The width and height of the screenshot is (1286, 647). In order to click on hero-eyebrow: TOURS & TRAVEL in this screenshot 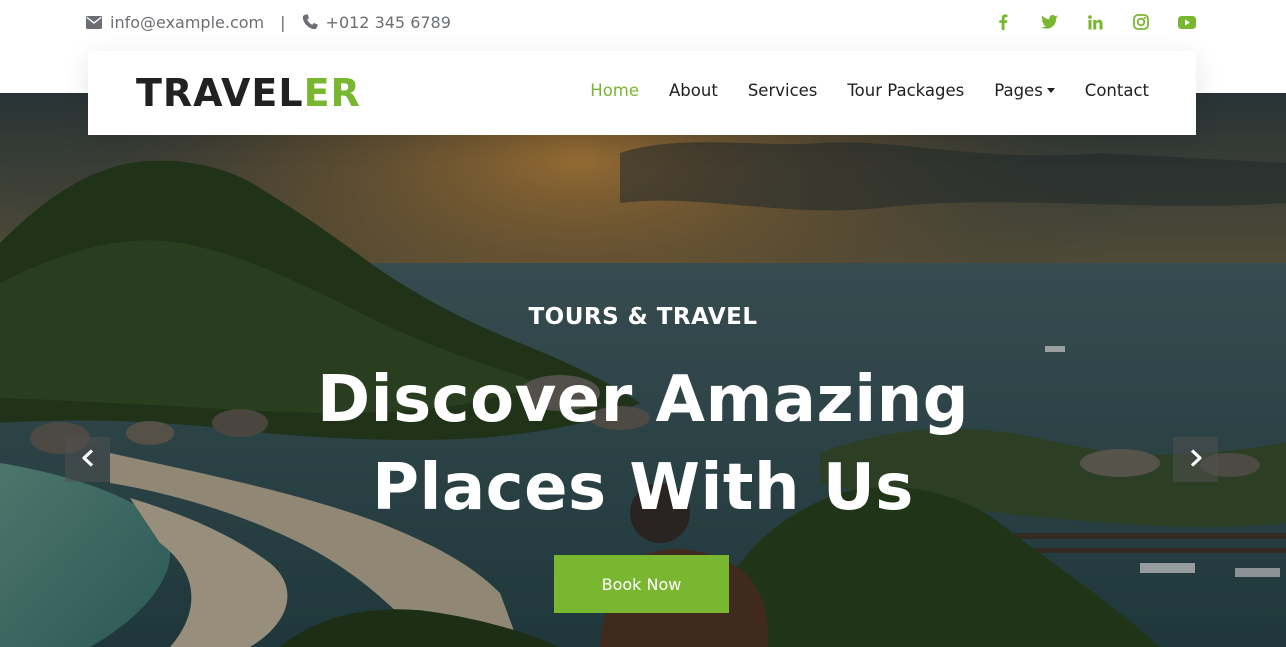, I will do `click(643, 317)`.